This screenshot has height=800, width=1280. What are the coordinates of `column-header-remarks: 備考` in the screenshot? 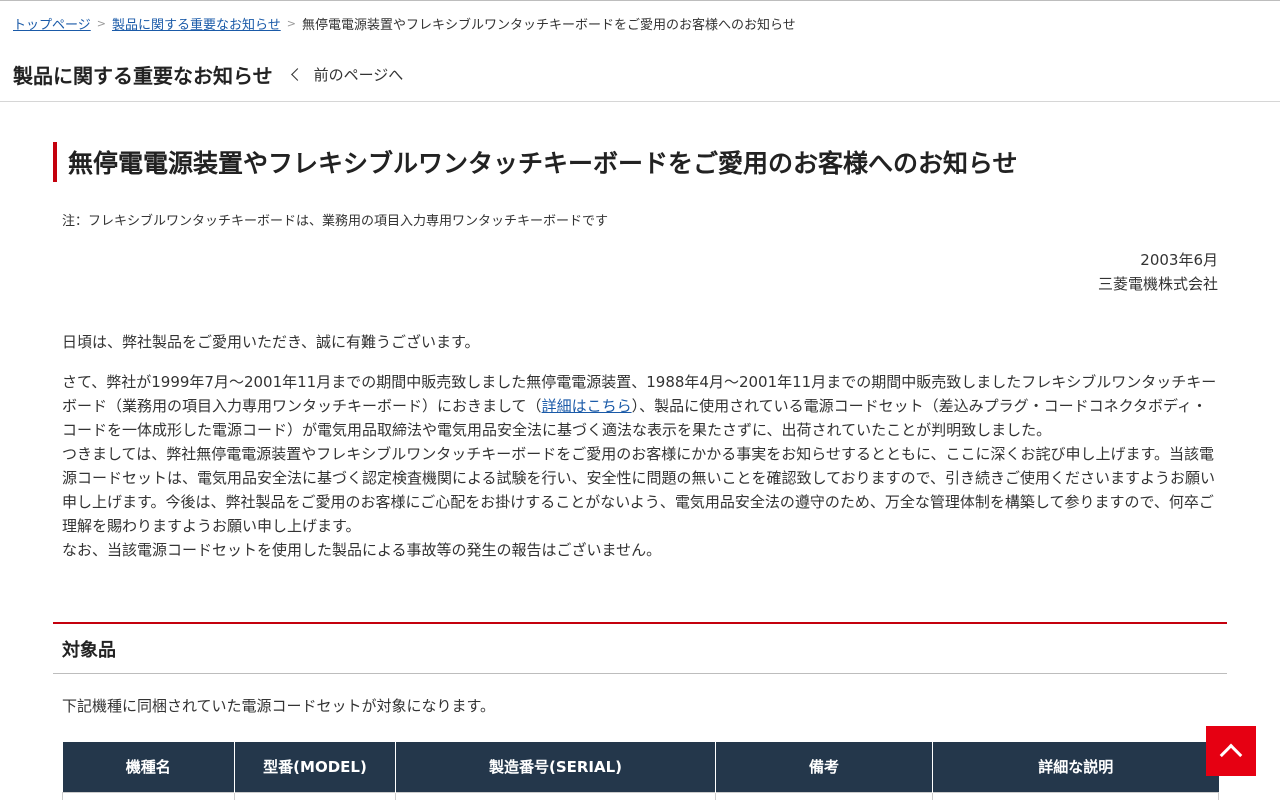 It's located at (824, 767).